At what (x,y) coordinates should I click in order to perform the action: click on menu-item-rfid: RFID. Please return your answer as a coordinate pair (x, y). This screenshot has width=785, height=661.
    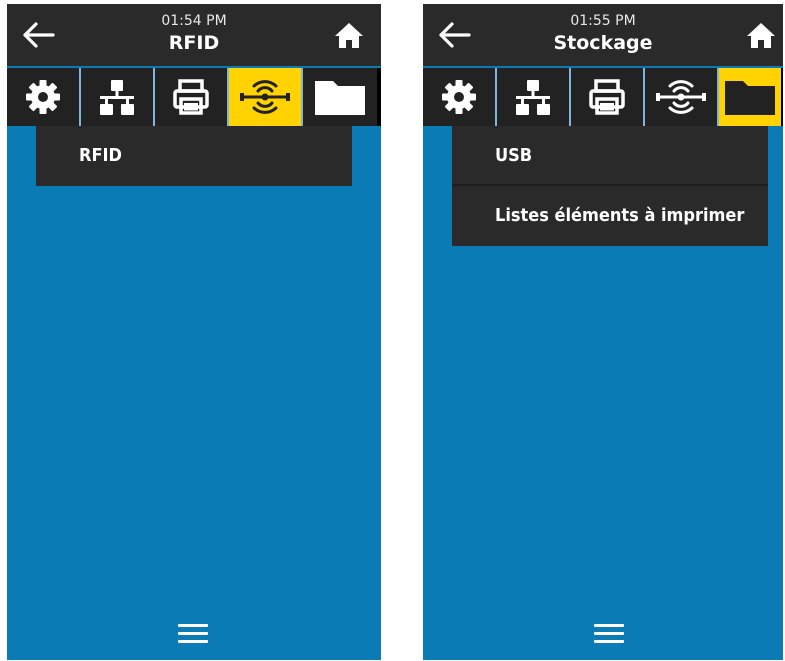
    Looking at the image, I should click on (194, 156).